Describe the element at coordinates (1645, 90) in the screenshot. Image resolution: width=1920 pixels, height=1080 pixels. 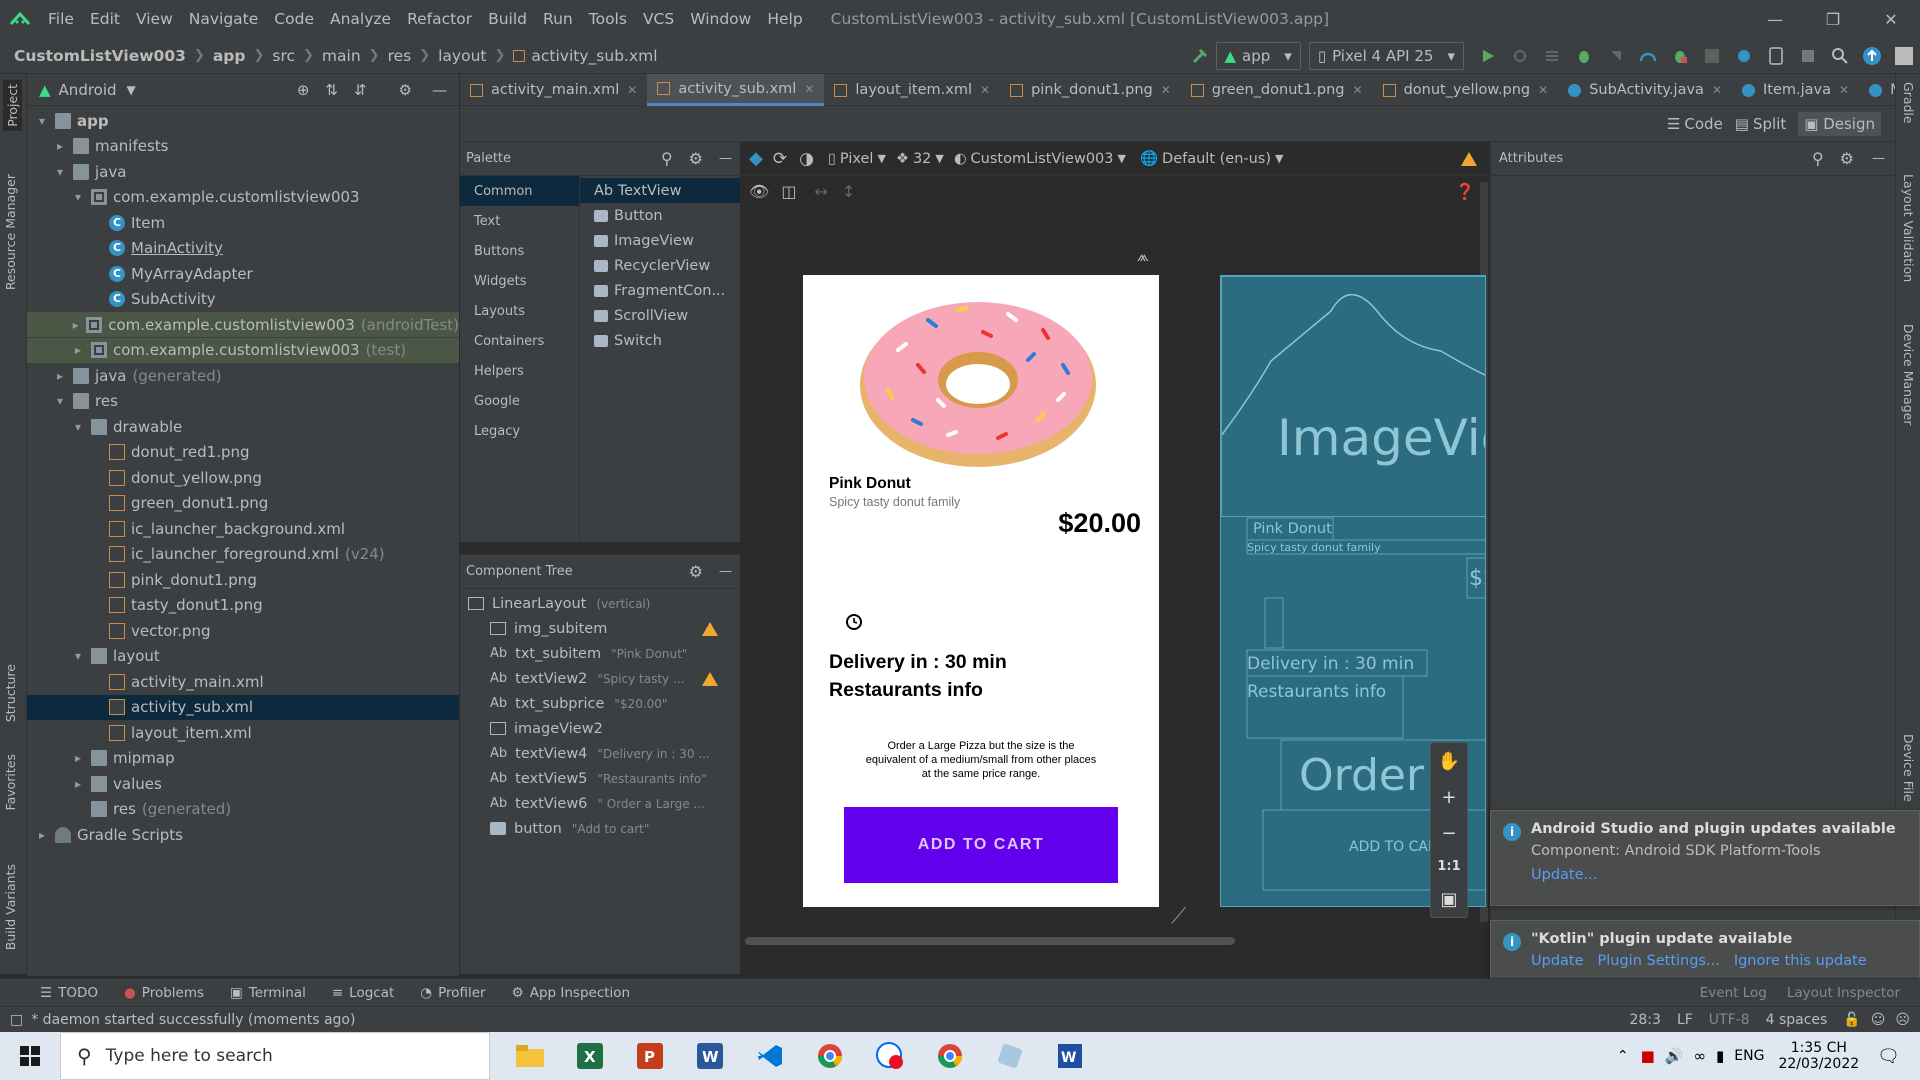
I see `editor-tab: SubActivity.java ✕` at that location.